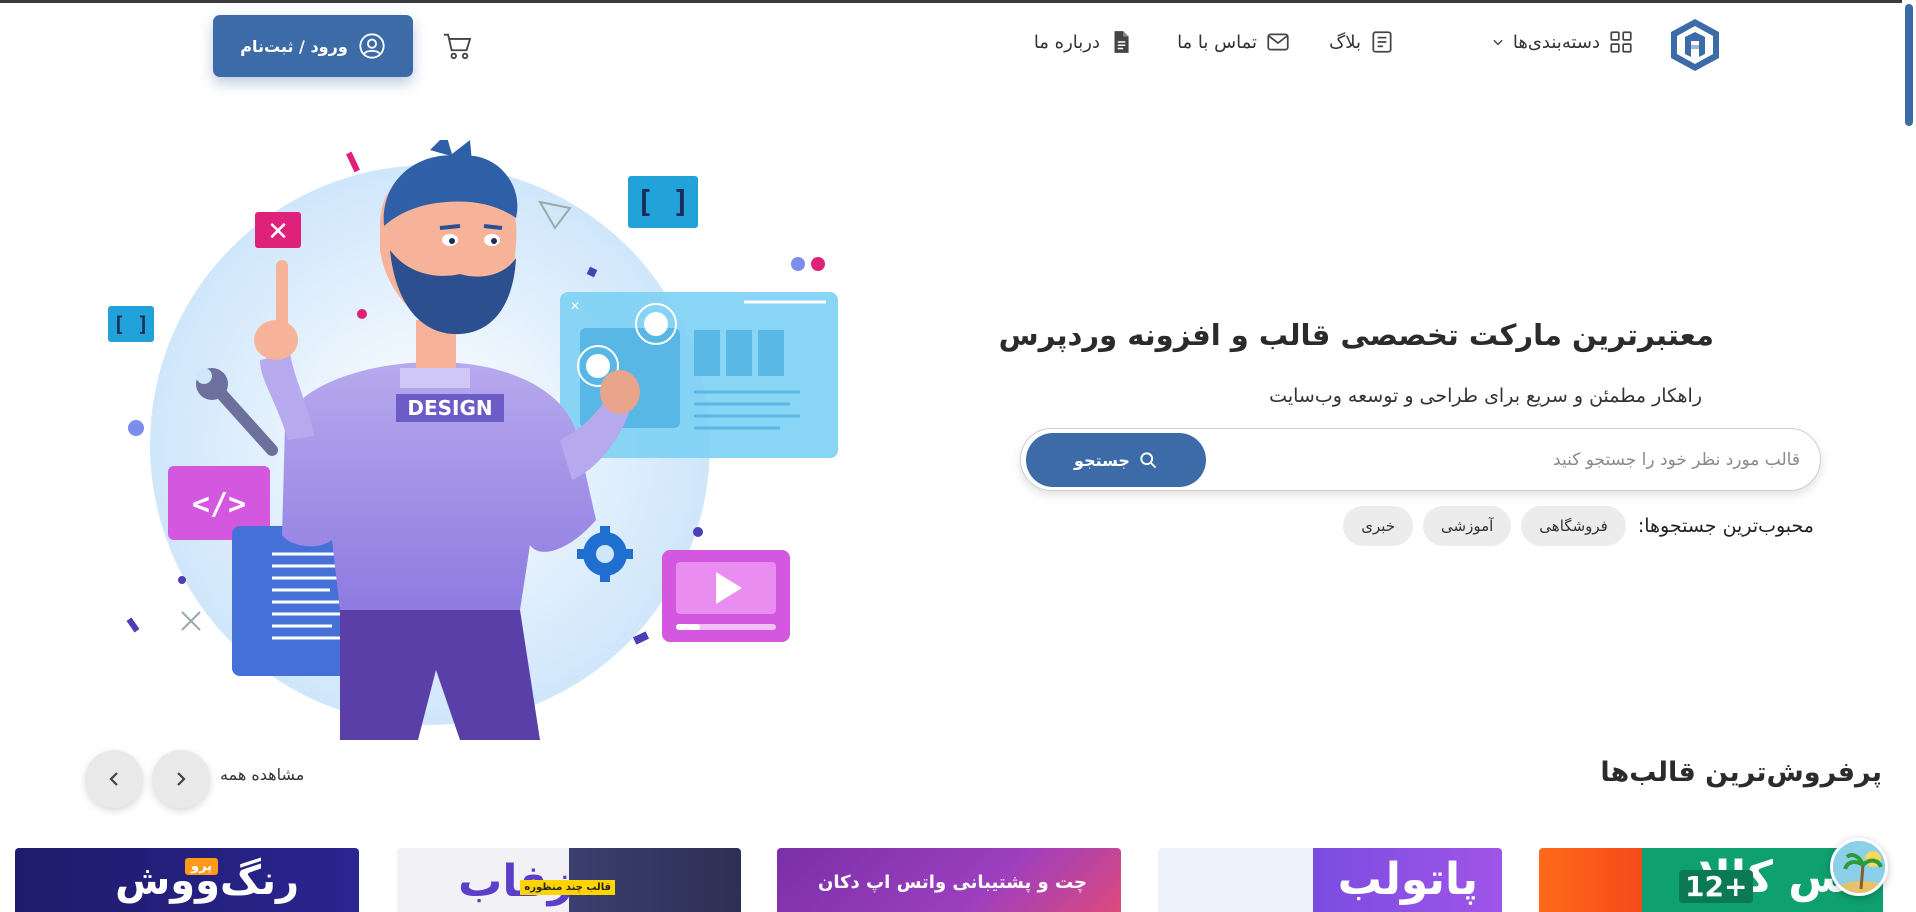 Image resolution: width=1916 pixels, height=912 pixels. I want to click on popular-chip-shop: فروشگاهی, so click(1573, 526).